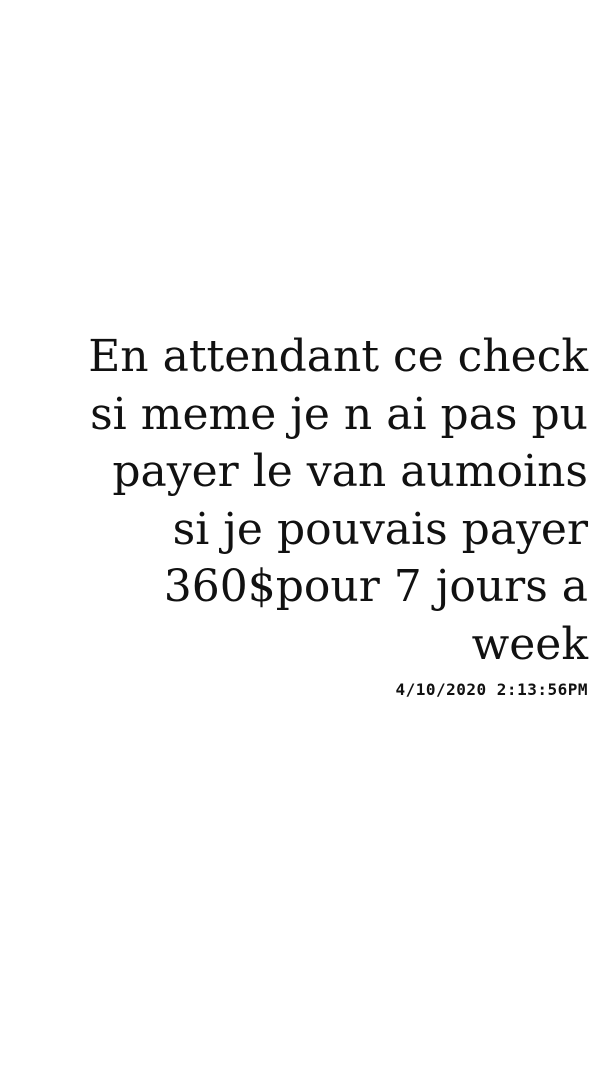  Describe the element at coordinates (350, 471) in the screenshot. I see `note-line: payer le van aumoins` at that location.